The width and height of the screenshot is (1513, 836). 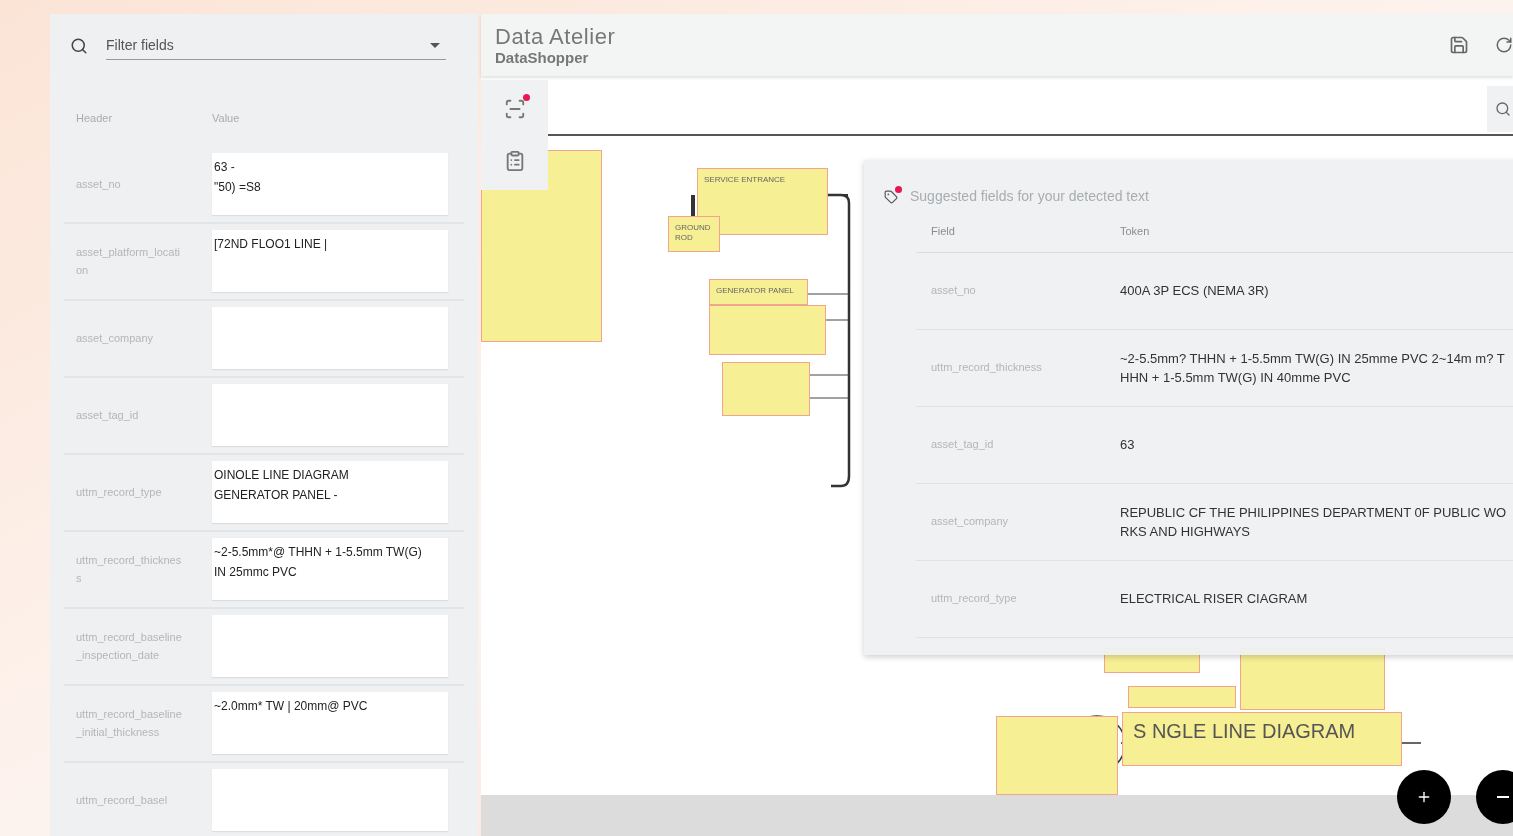 I want to click on detected-text: GROUND ROD, so click(x=694, y=234).